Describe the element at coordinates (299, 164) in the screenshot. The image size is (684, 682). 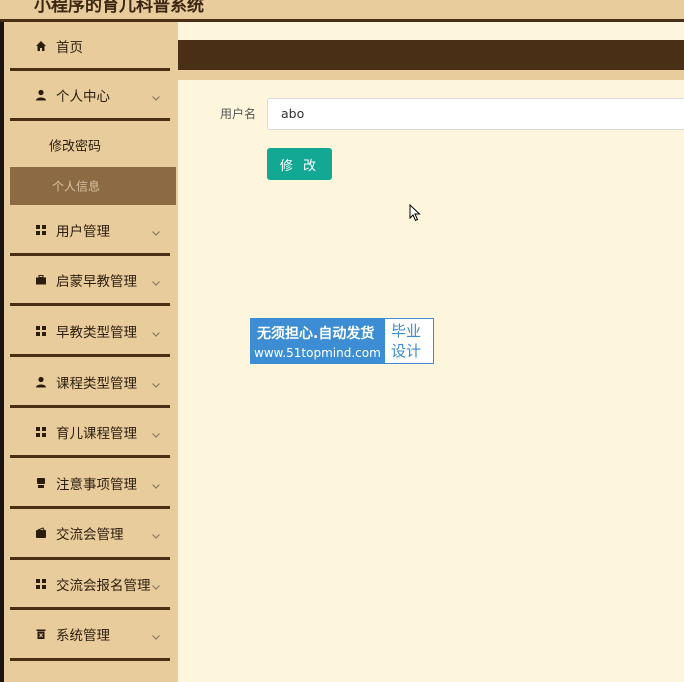
I see `submit-button: 修 改` at that location.